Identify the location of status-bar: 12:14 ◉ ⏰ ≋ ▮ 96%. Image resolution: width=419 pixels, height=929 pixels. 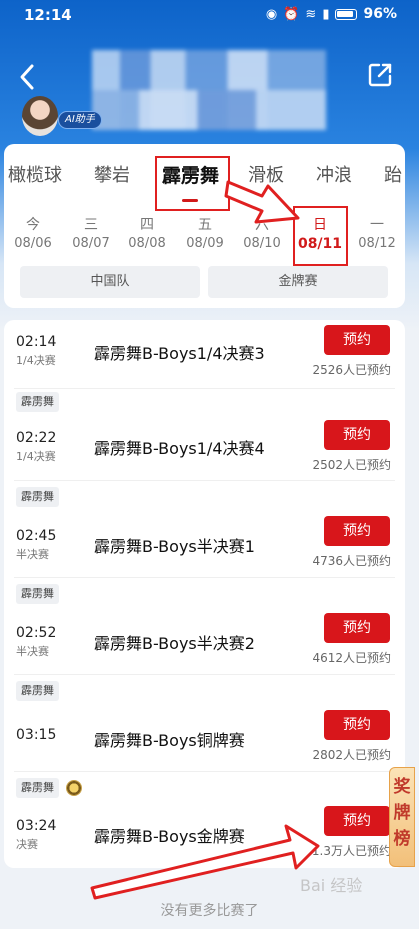
(209, 15).